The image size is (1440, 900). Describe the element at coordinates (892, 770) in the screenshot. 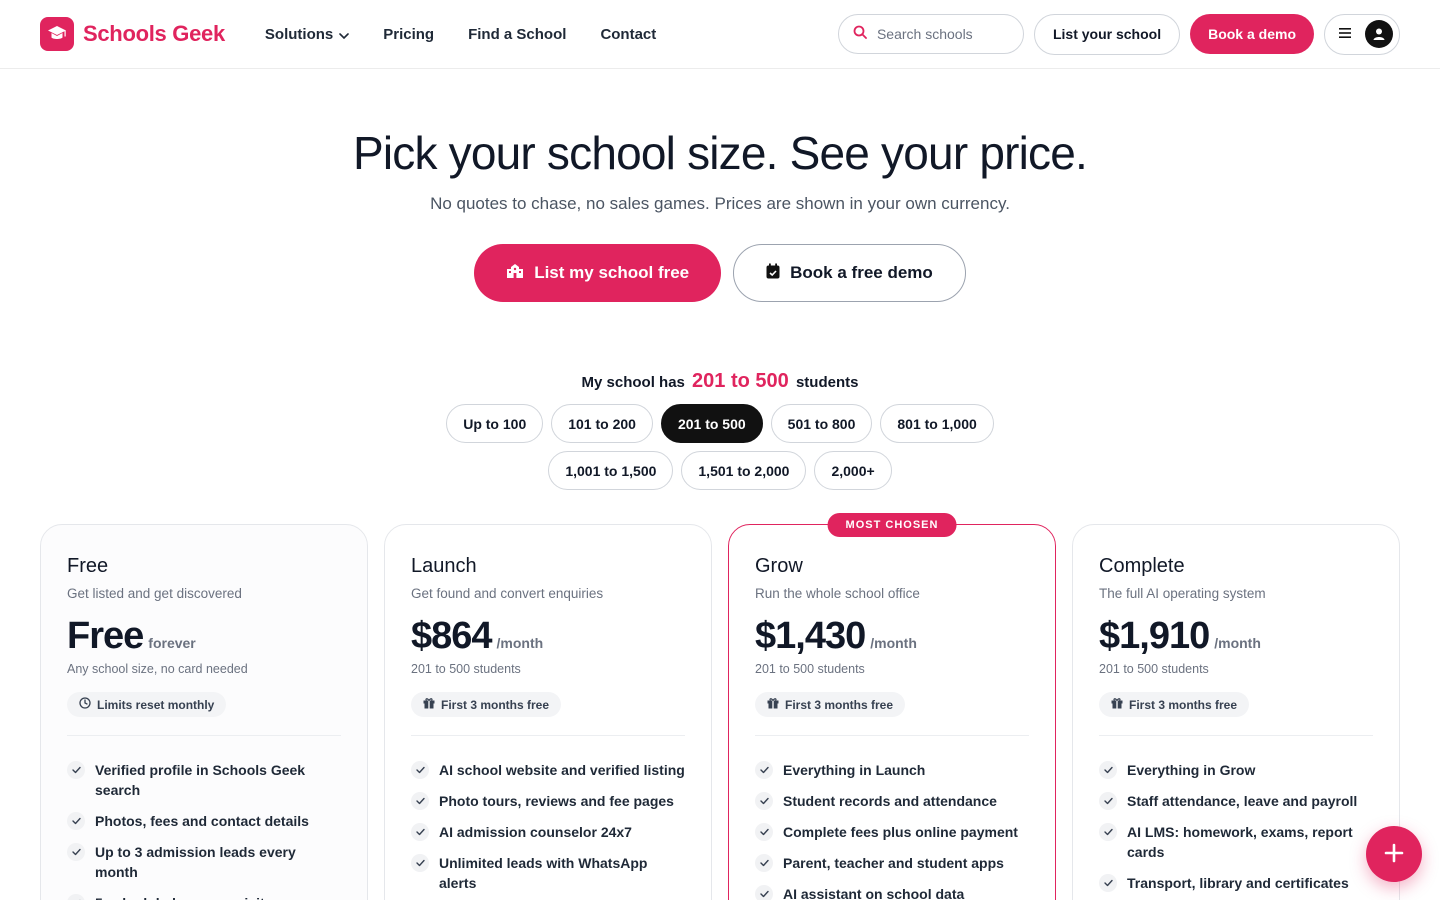

I see `feature-item: Everything in Launch` at that location.